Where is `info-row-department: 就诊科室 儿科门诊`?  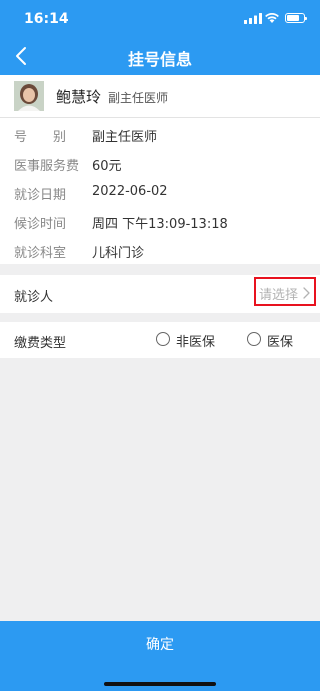 info-row-department: 就诊科室 儿科门诊 is located at coordinates (160, 250).